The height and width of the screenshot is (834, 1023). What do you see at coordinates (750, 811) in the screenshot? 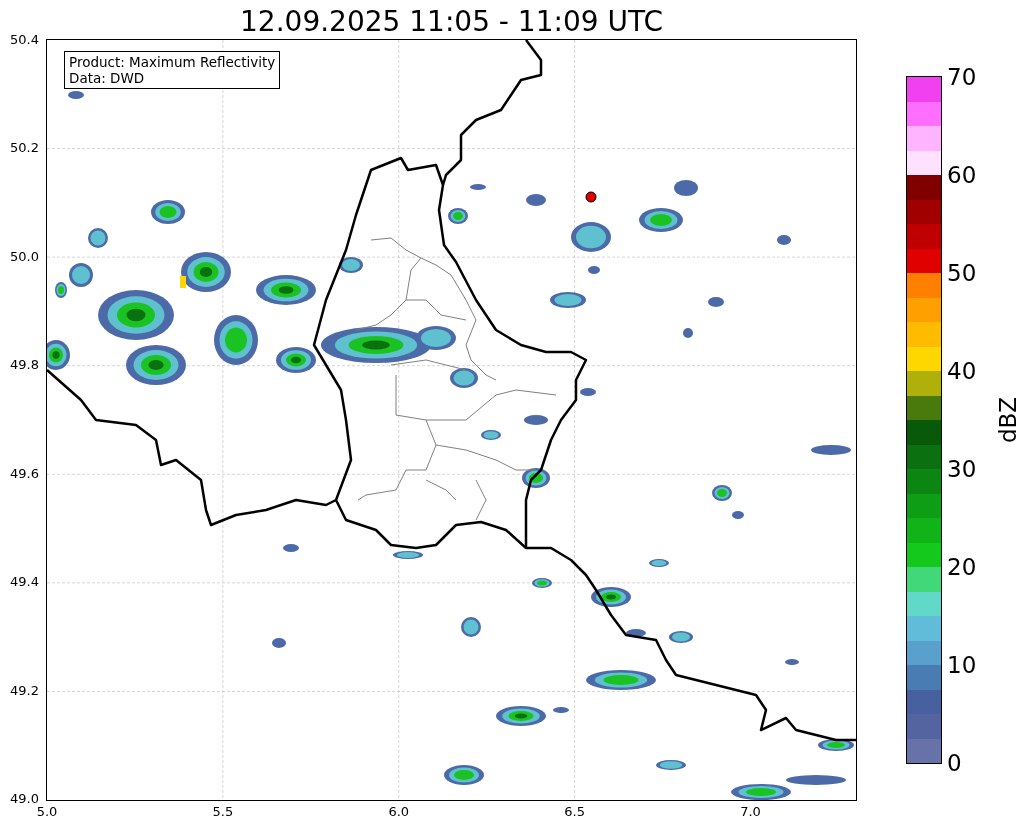
I see `axis-tick-label: 7.0` at bounding box center [750, 811].